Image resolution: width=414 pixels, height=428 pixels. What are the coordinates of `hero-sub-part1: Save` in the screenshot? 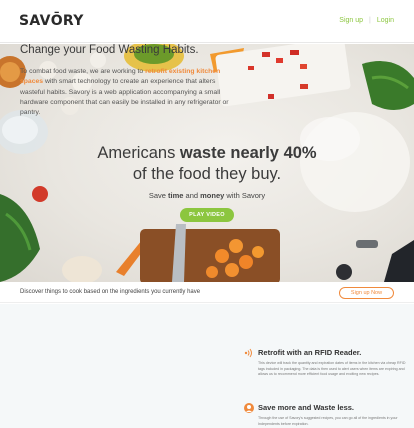 It's located at (158, 195).